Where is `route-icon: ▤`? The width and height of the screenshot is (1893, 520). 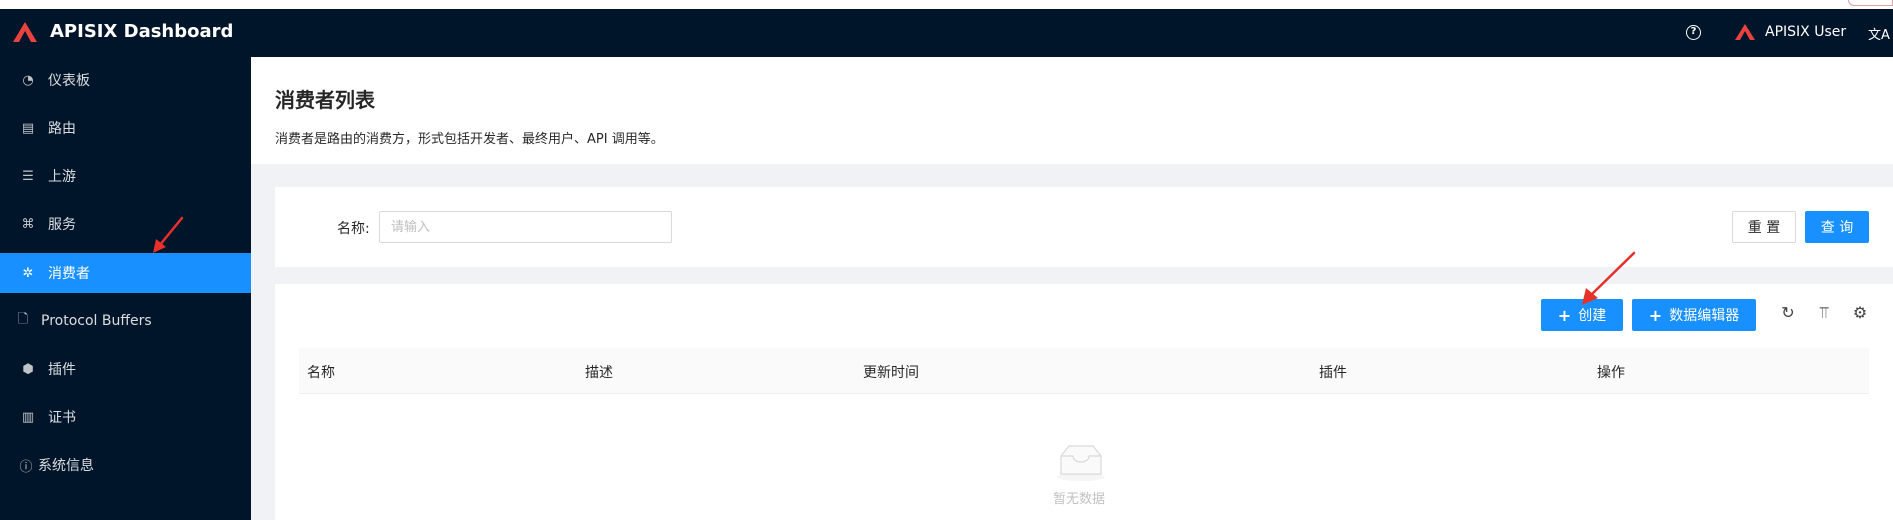 route-icon: ▤ is located at coordinates (28, 128).